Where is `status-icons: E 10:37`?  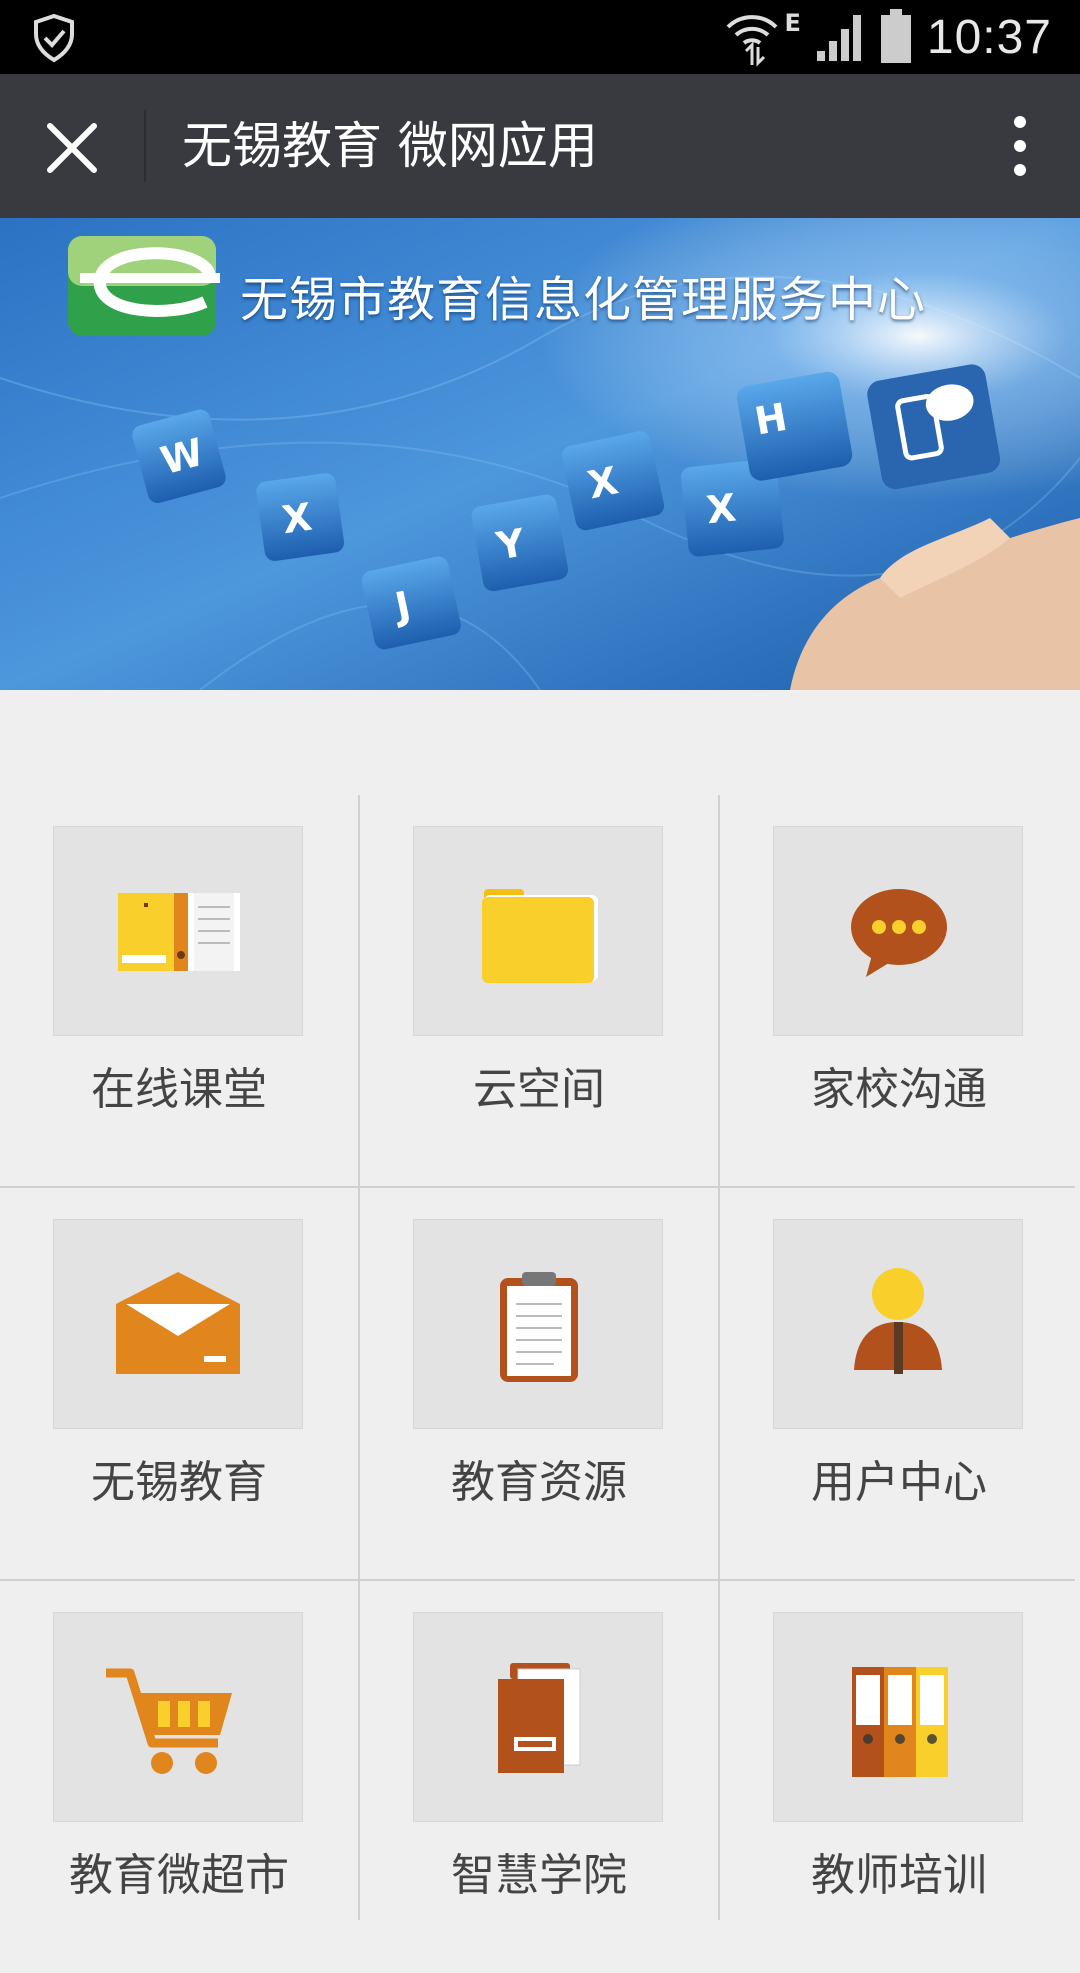
status-icons: E 10:37 is located at coordinates (888, 37).